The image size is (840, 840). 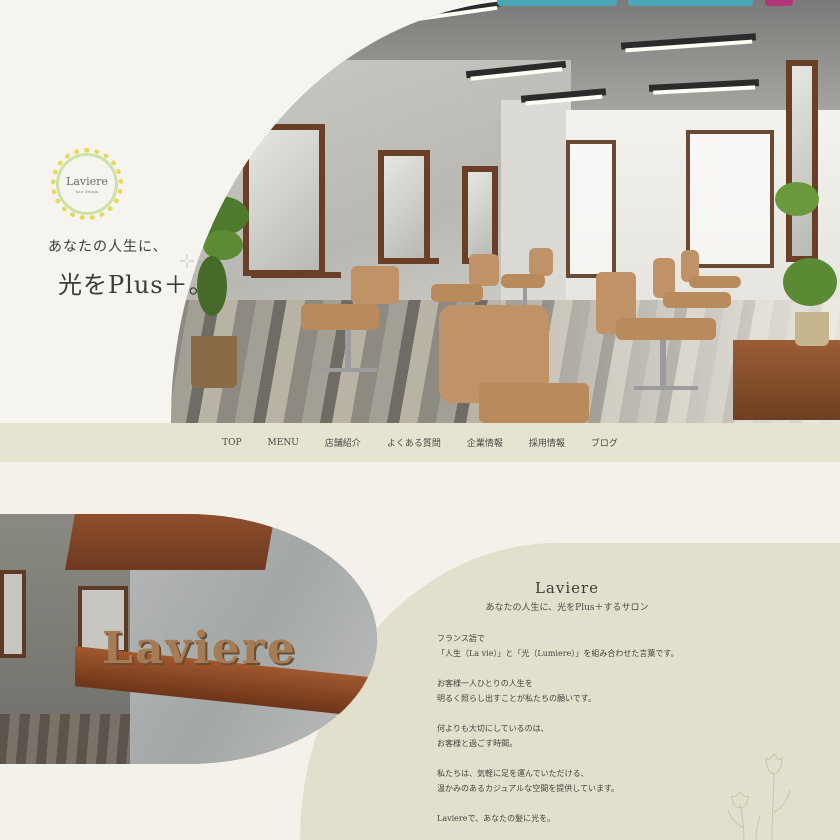 What do you see at coordinates (513, 773) in the screenshot?
I see `about-line: 私たちは、気軽に足を運んでいただける、` at bounding box center [513, 773].